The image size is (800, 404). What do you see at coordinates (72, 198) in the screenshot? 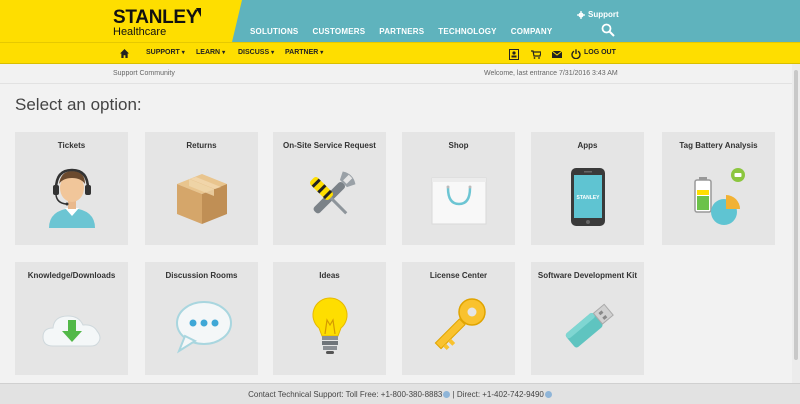
I see `headset-agent-icon` at bounding box center [72, 198].